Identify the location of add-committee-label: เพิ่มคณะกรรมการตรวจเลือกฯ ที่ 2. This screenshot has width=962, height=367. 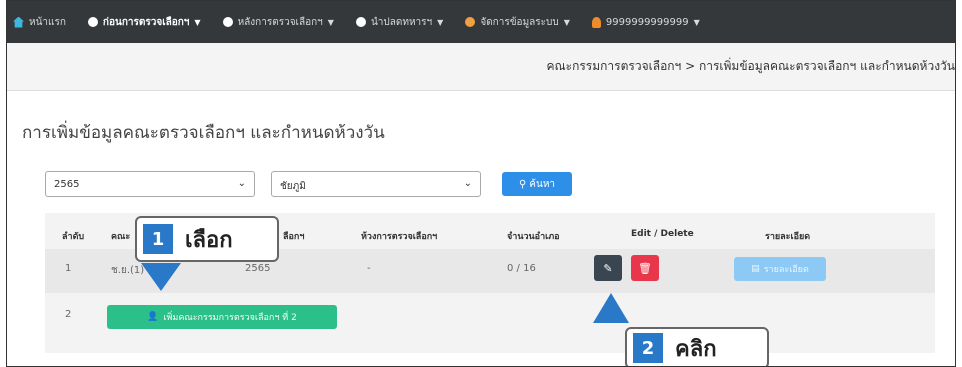
(230, 318).